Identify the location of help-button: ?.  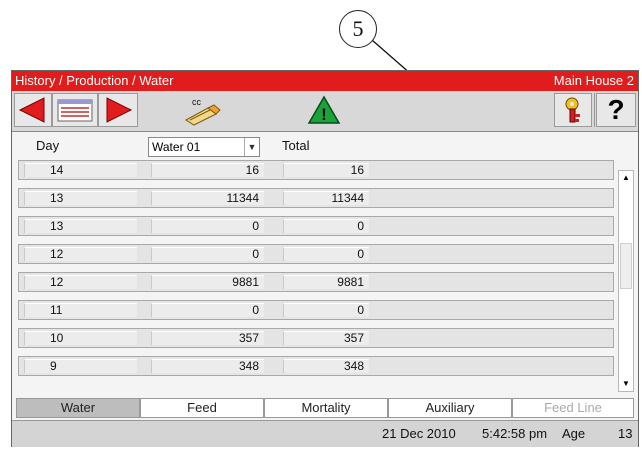
(616, 110).